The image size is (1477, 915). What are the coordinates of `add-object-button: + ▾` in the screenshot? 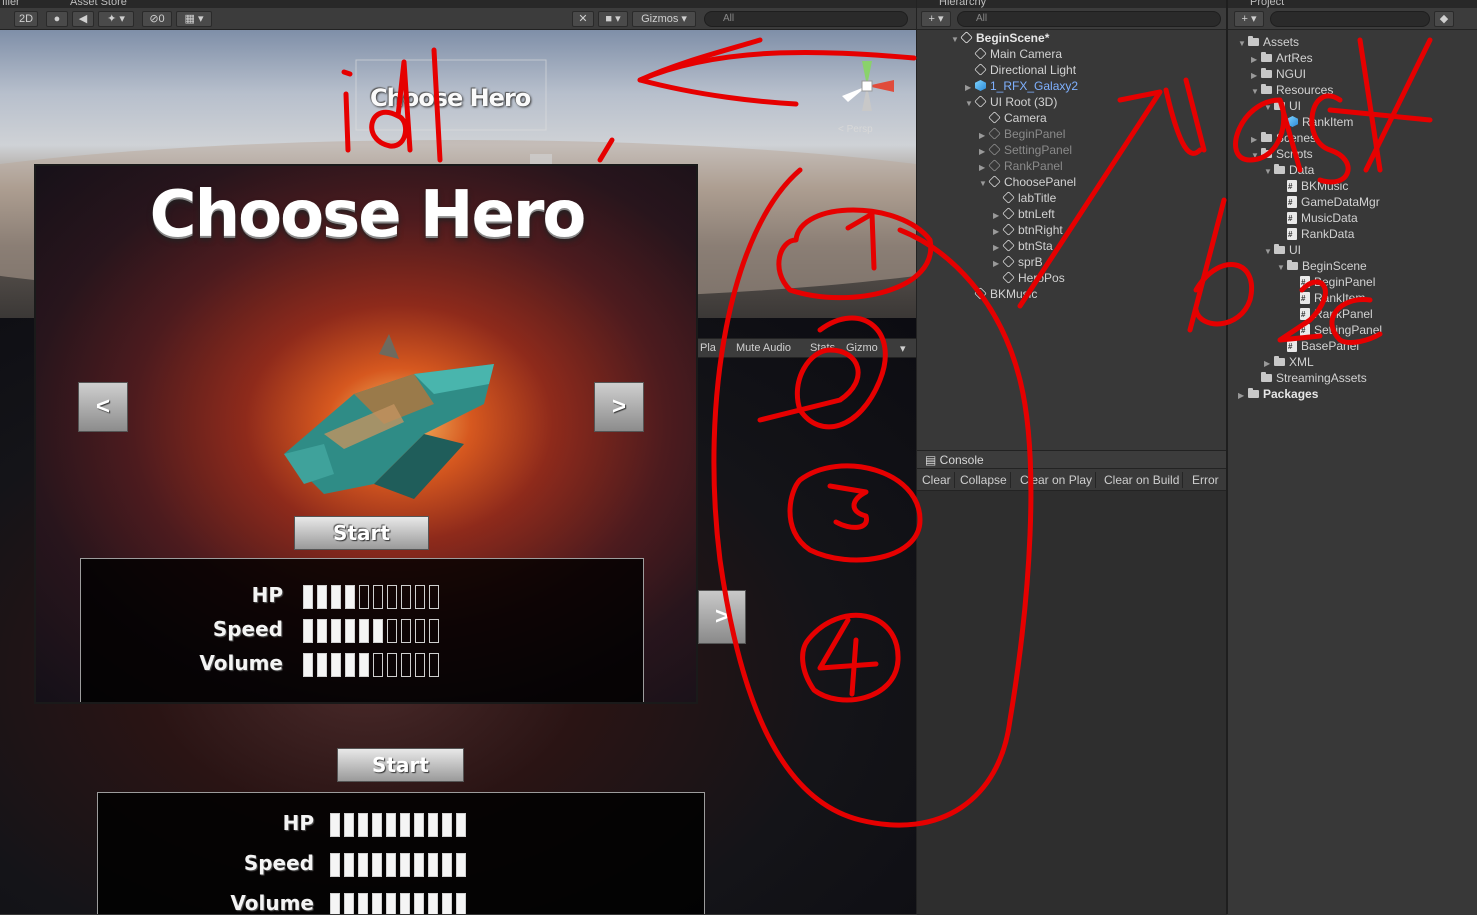 It's located at (936, 19).